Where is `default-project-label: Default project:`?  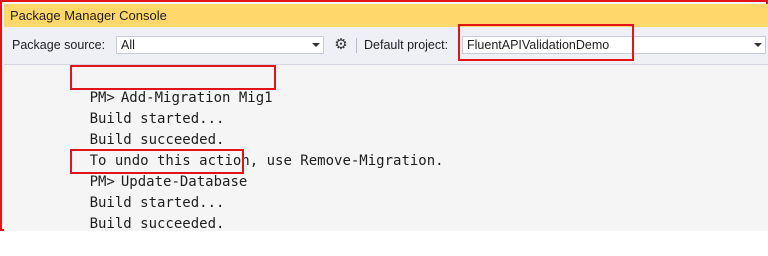 default-project-label: Default project: is located at coordinates (406, 45).